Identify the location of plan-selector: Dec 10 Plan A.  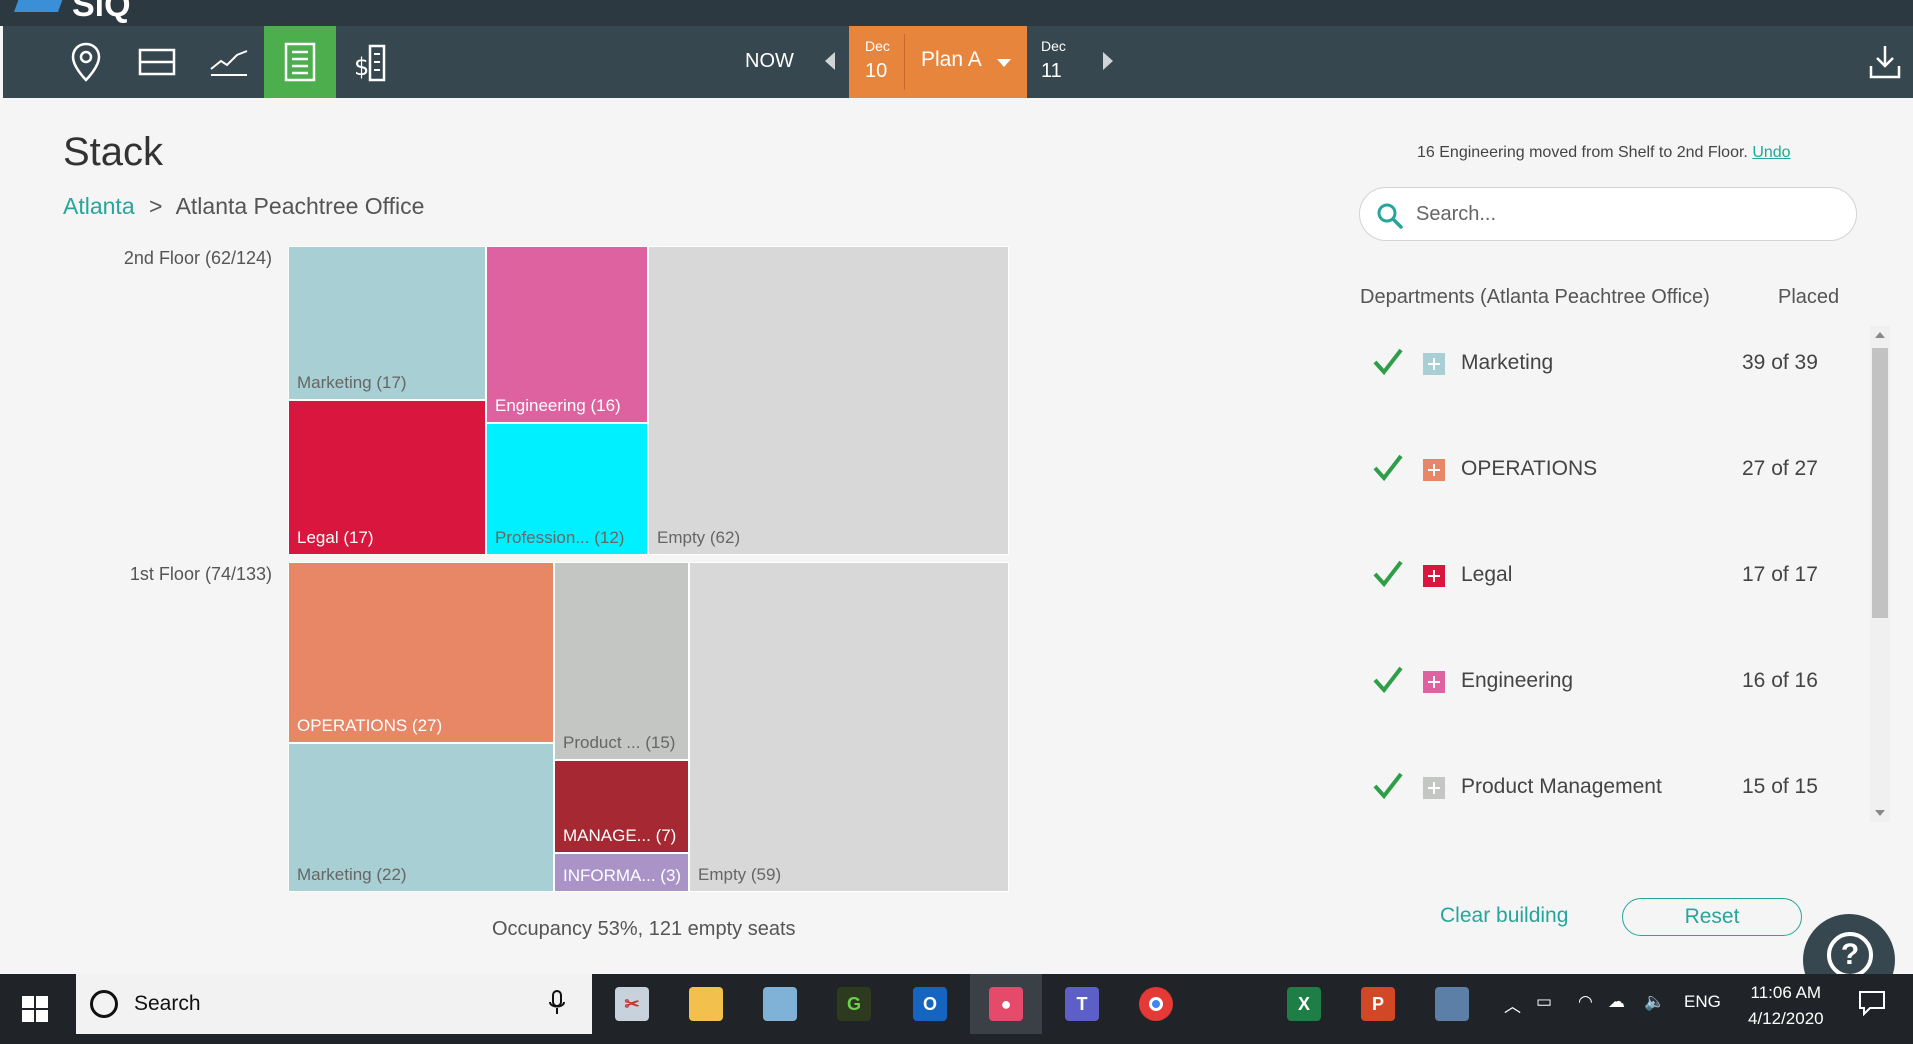
(938, 62).